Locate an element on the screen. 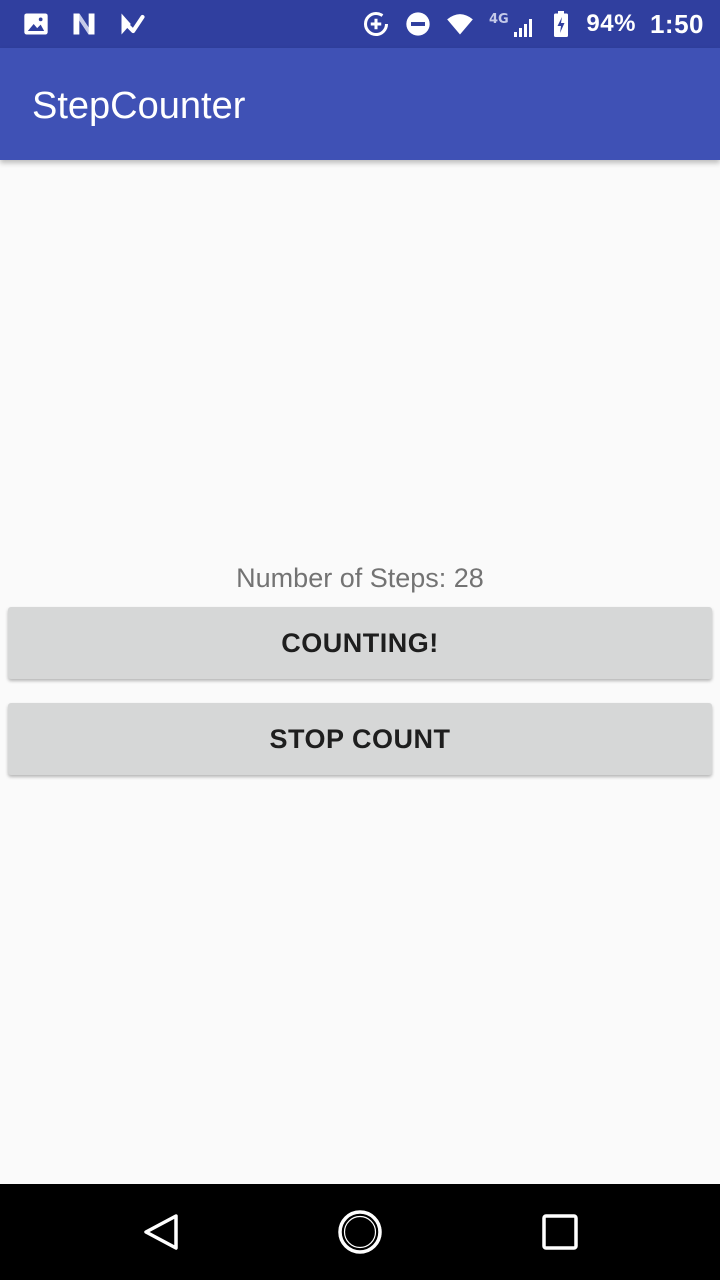  battery-percentage: 94% is located at coordinates (611, 23).